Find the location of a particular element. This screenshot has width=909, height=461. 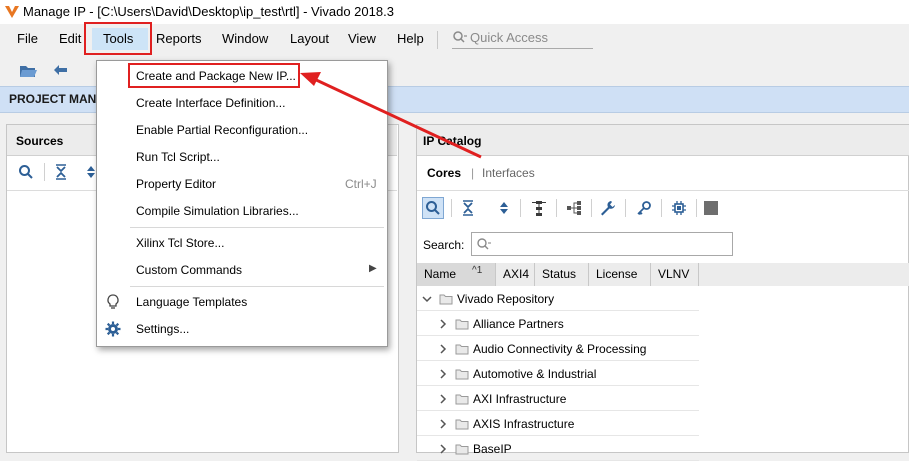

tree-item-label: Alliance Partners is located at coordinates (518, 324).